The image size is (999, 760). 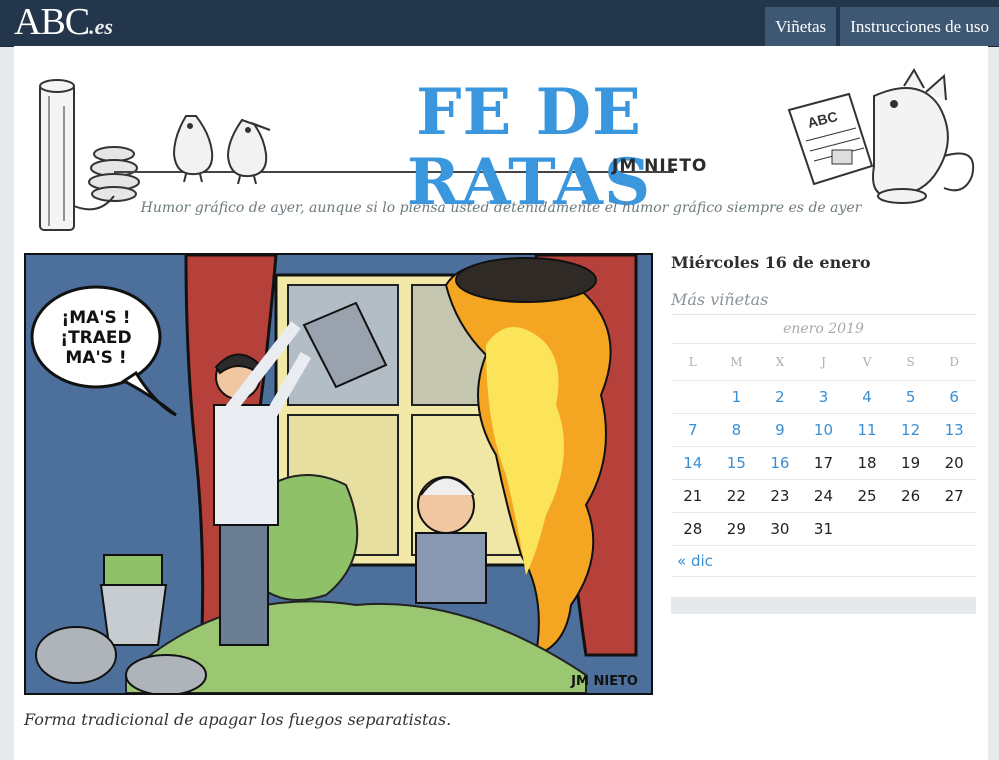 I want to click on calendar-day: 27, so click(x=954, y=496).